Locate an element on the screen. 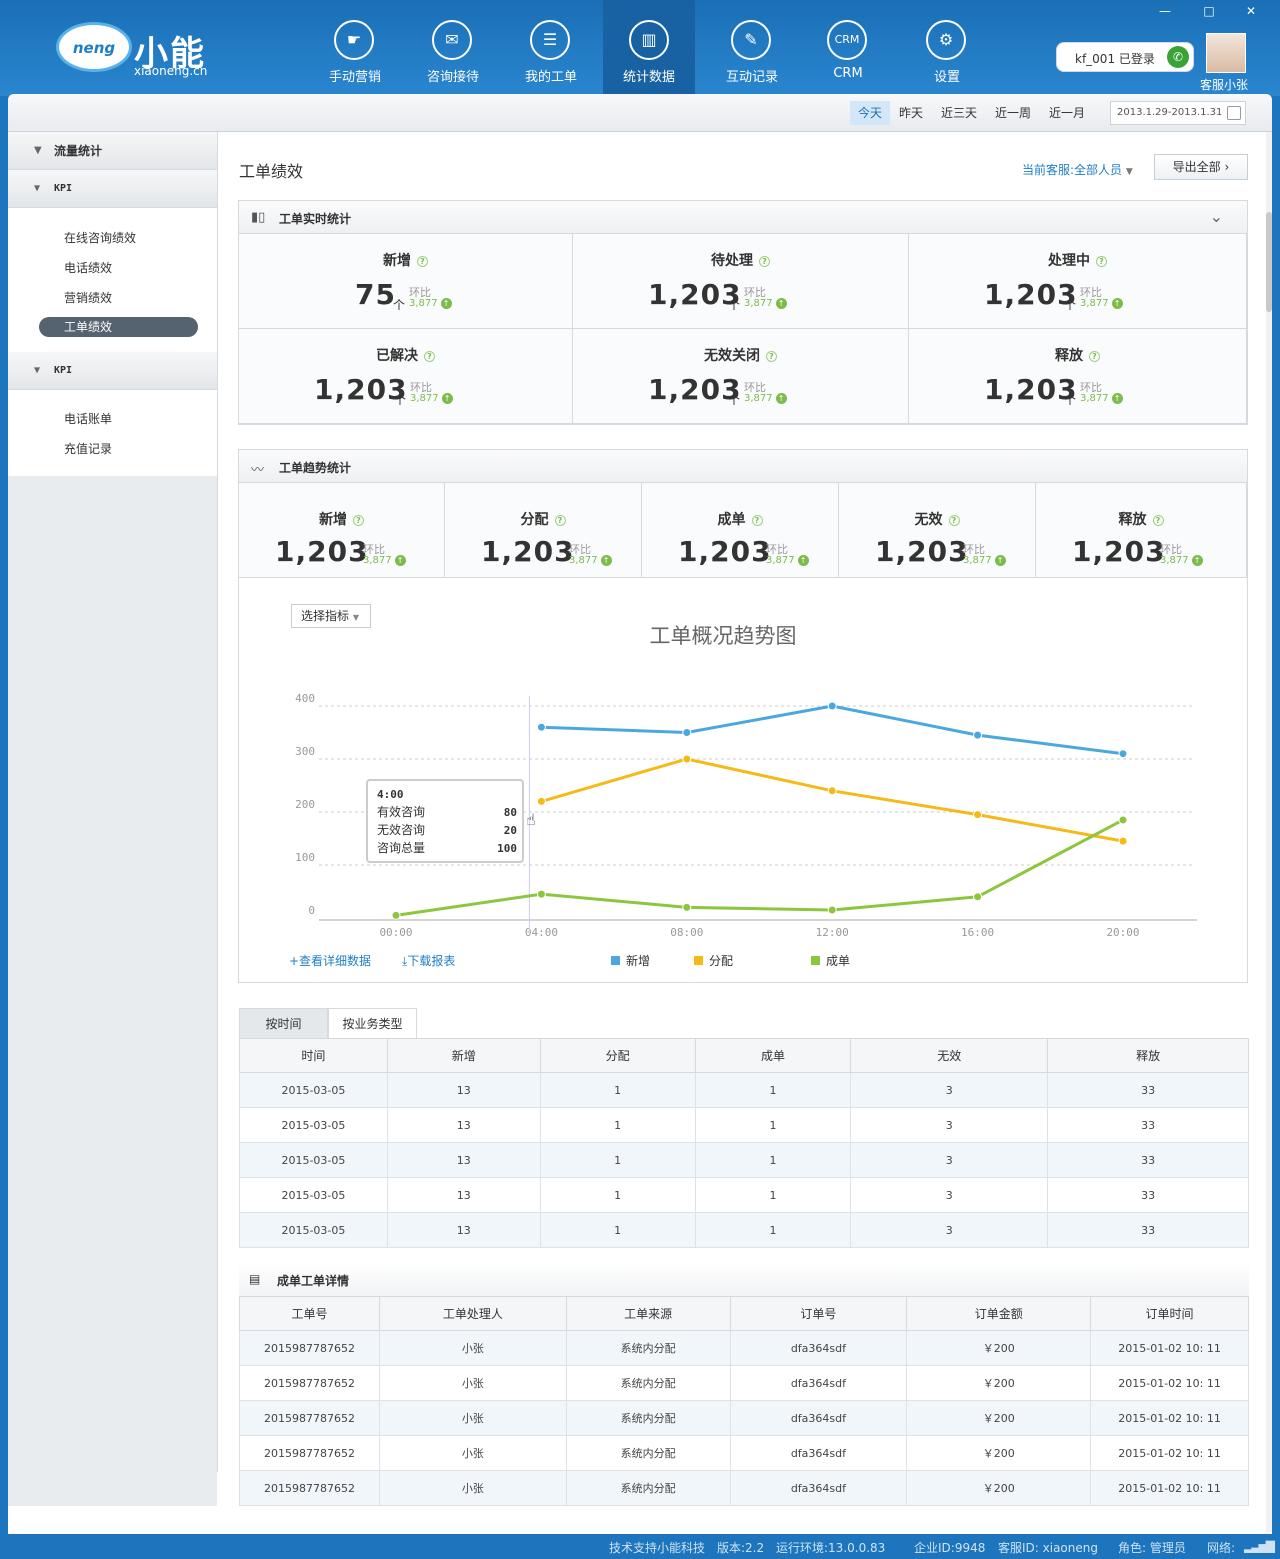  column-header: 工单来源 is located at coordinates (648, 1313).